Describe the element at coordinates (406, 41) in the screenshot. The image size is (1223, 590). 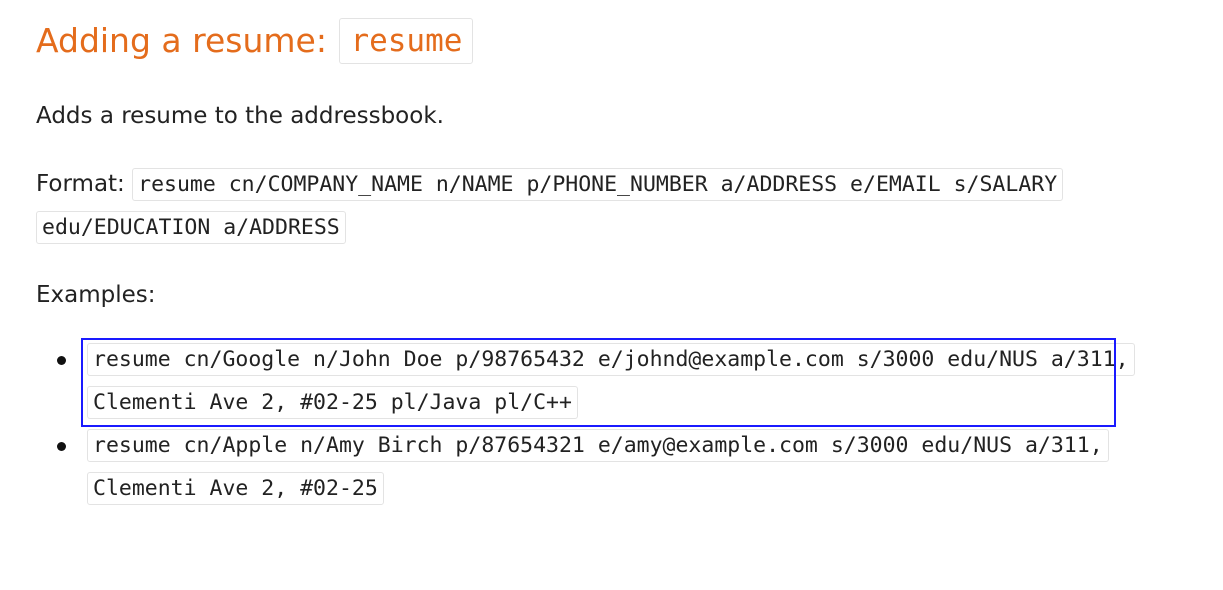
I see `heading-command-code: resume` at that location.